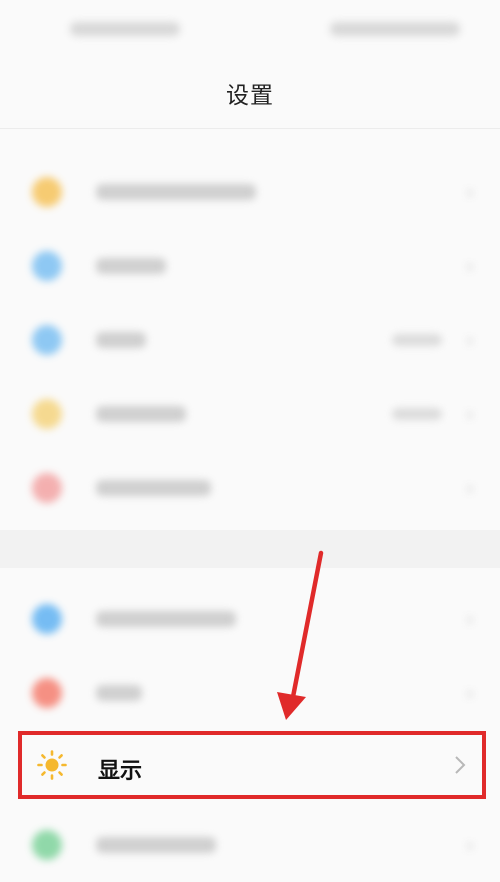 The width and height of the screenshot is (500, 882). I want to click on sun-icon, so click(52, 765).